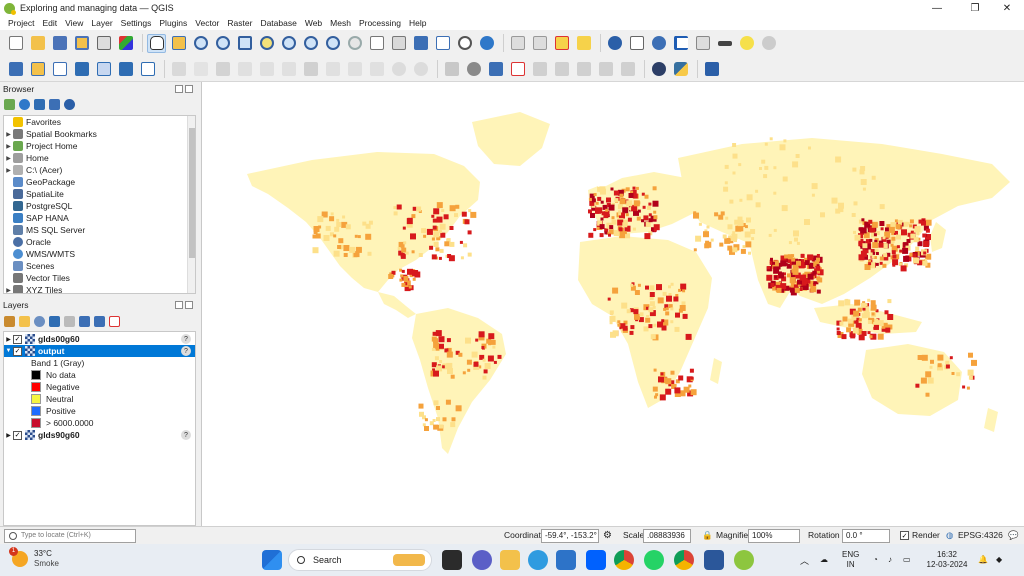 This screenshot has height=576, width=1024. I want to click on qgis-taskbar-icon, so click(744, 560).